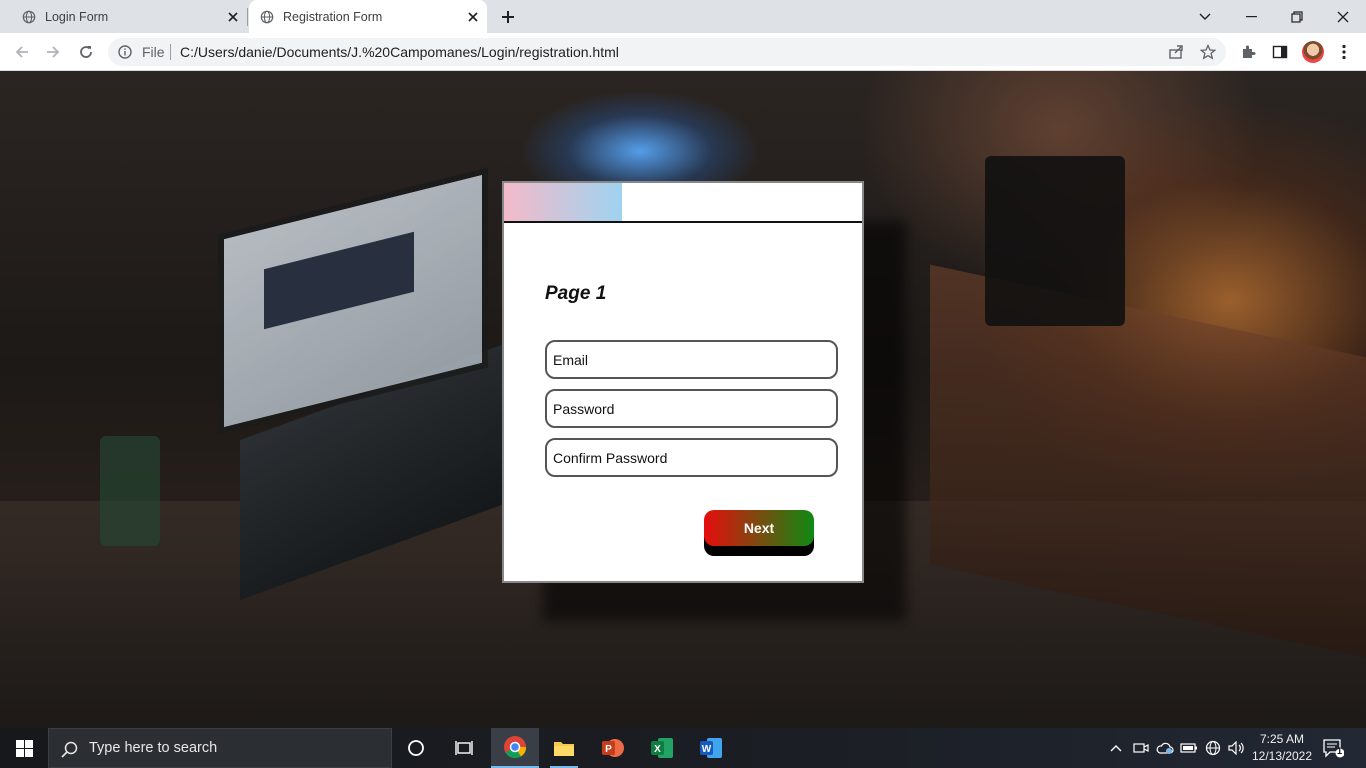 This screenshot has height=768, width=1366. What do you see at coordinates (707, 749) in the screenshot?
I see `svg-text: W` at bounding box center [707, 749].